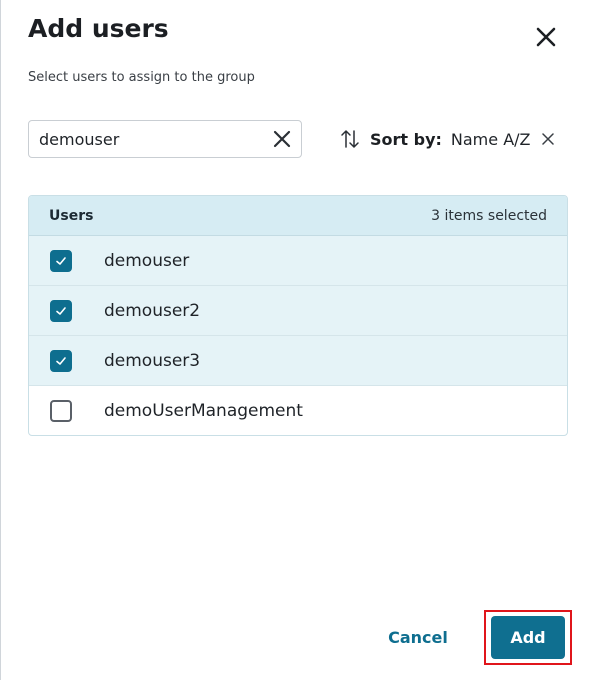 Image resolution: width=593 pixels, height=680 pixels. I want to click on table-row: demouser3, so click(298, 361).